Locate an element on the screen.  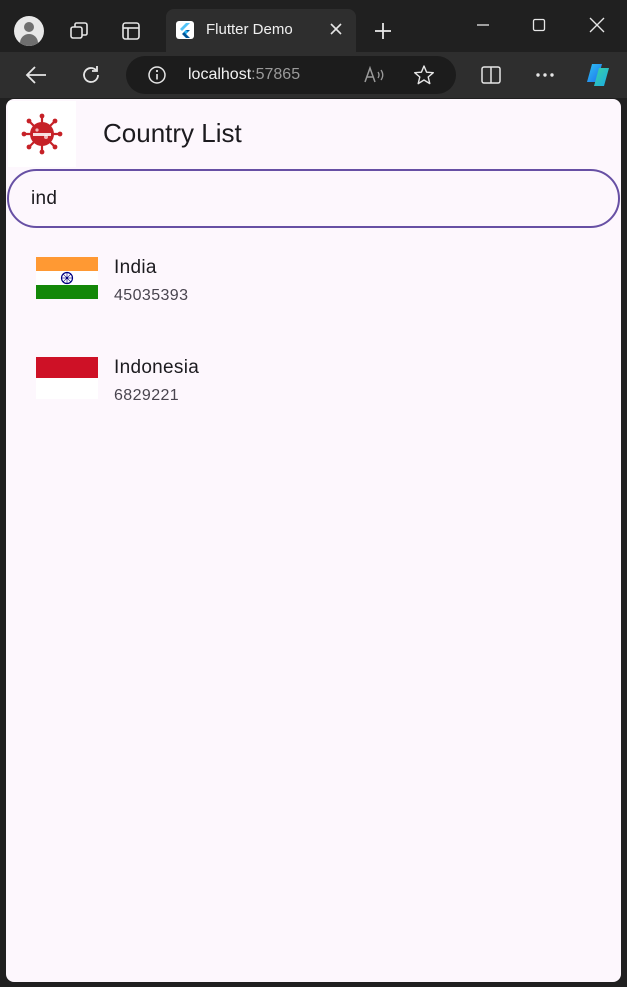
page-title: Country List is located at coordinates (172, 133).